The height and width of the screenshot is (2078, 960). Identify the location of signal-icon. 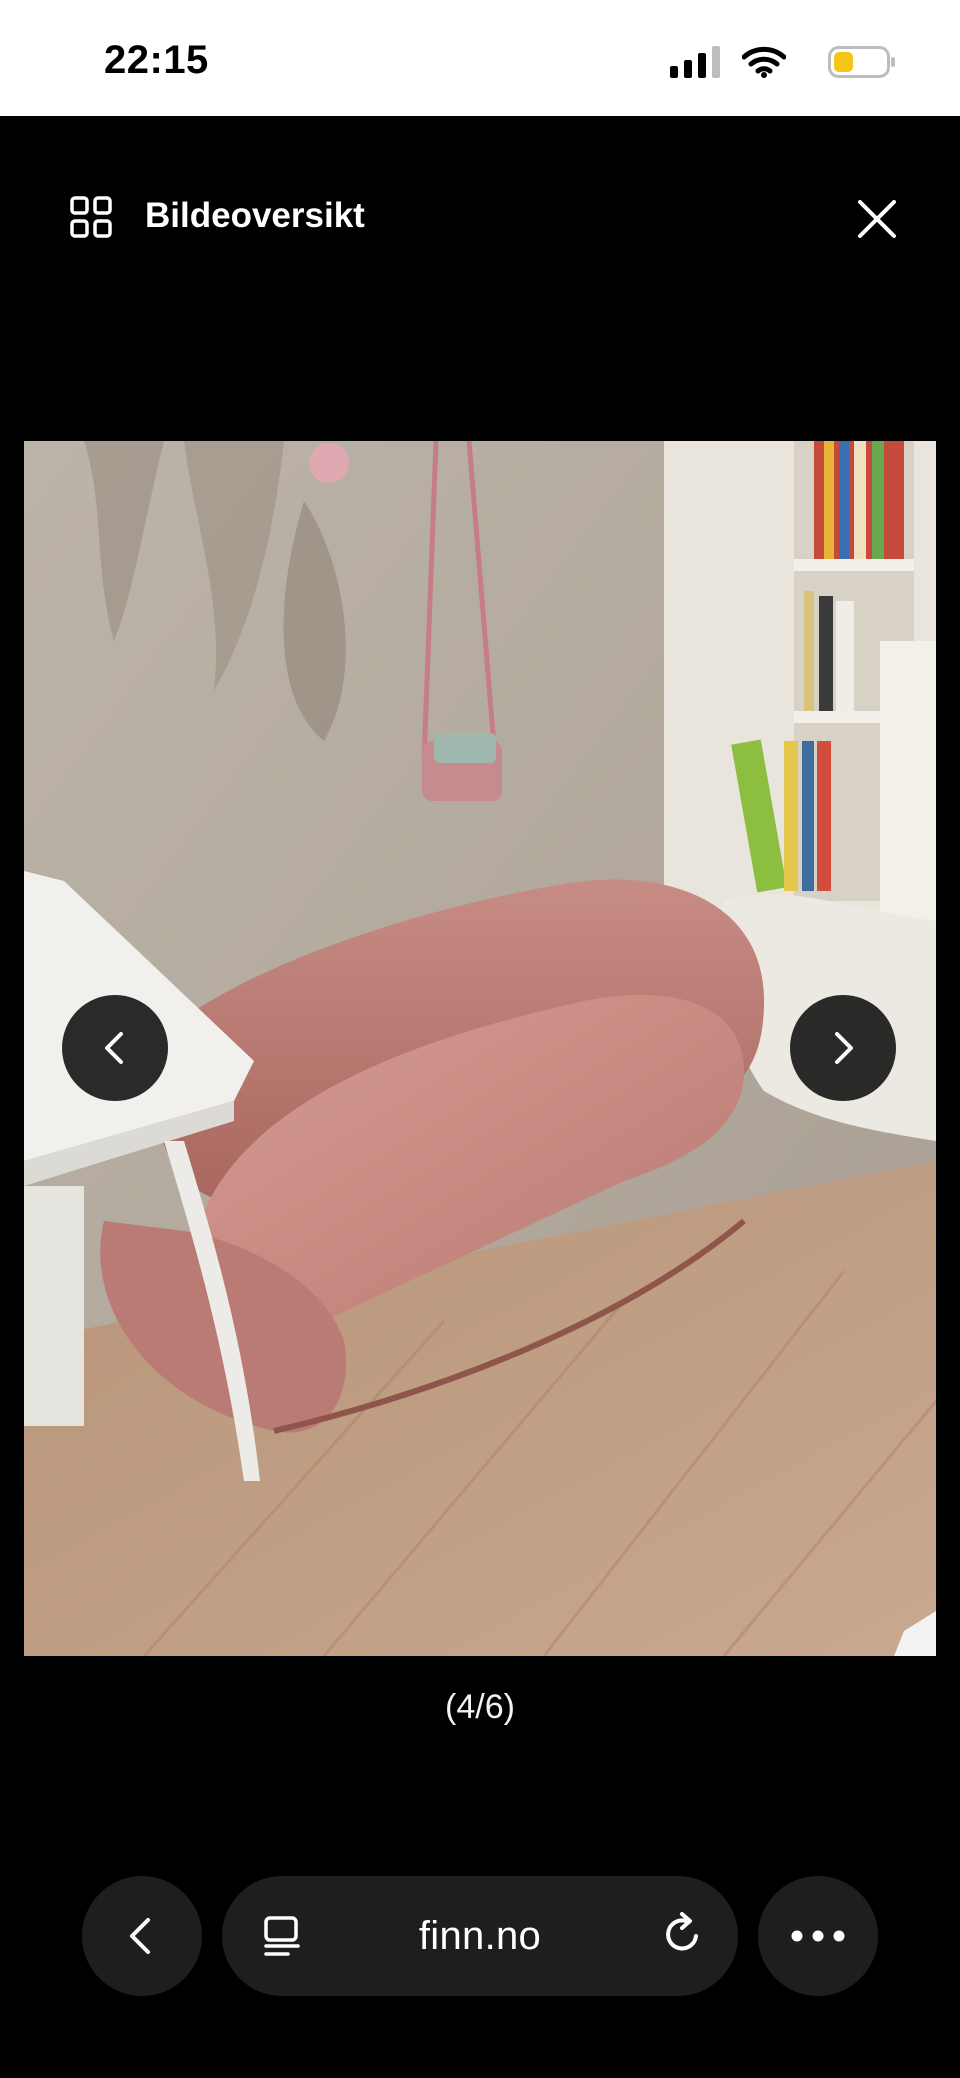
(695, 62).